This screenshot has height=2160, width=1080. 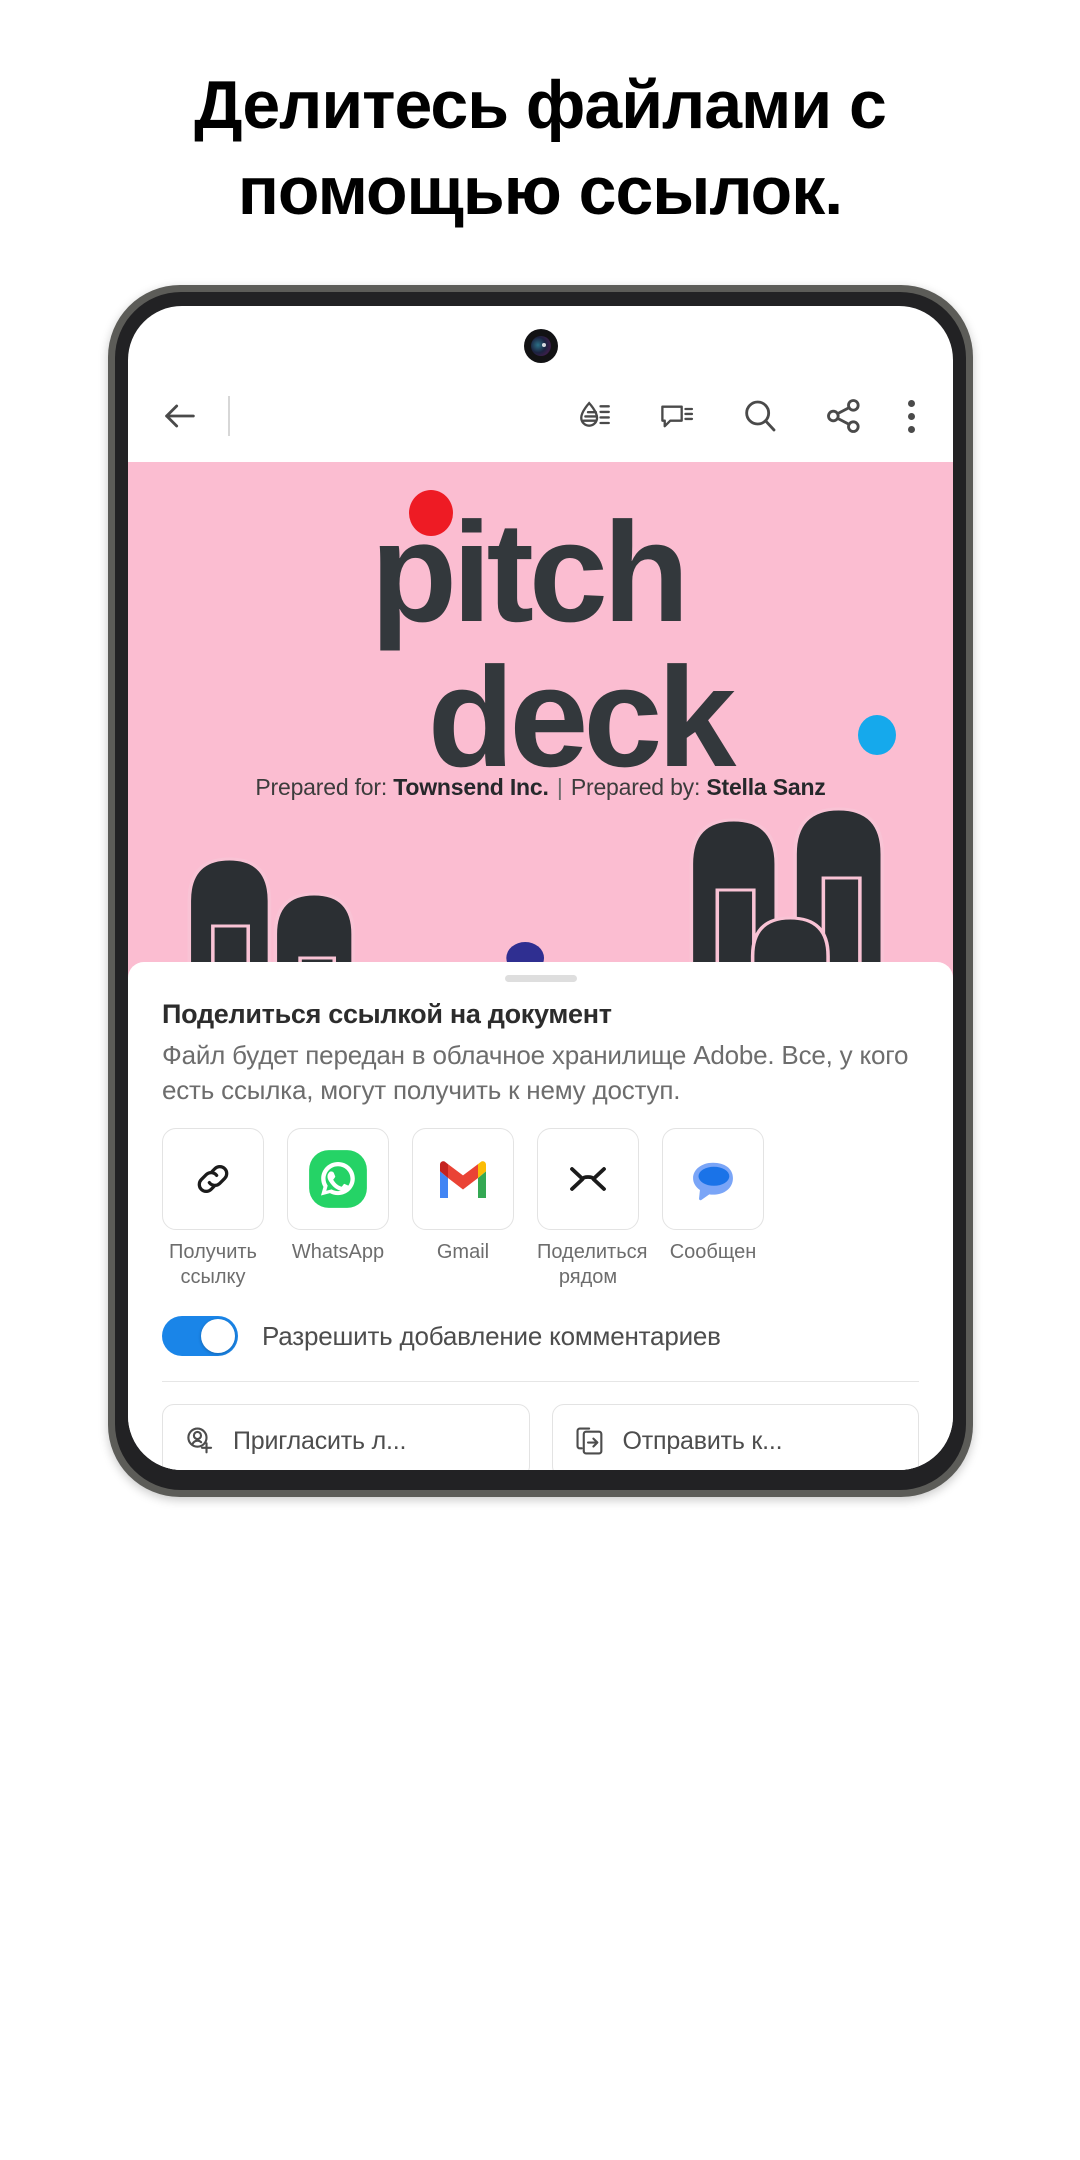 What do you see at coordinates (760, 416) in the screenshot?
I see `search-icon` at bounding box center [760, 416].